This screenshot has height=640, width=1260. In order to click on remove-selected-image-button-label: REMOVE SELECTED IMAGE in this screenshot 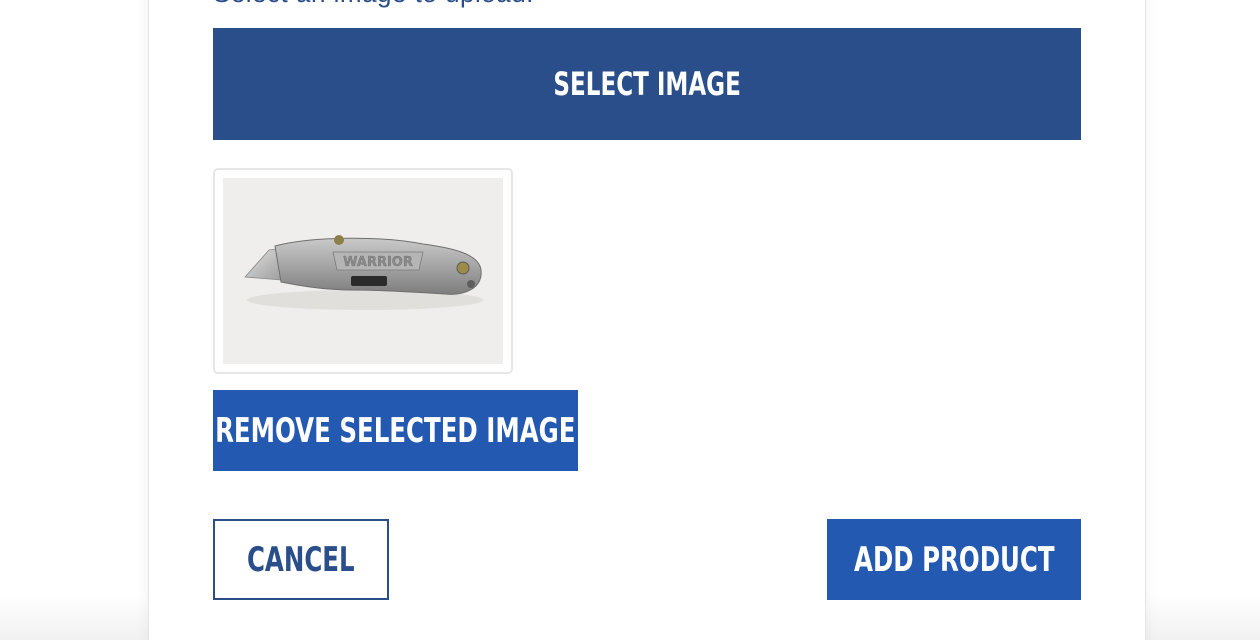, I will do `click(395, 430)`.